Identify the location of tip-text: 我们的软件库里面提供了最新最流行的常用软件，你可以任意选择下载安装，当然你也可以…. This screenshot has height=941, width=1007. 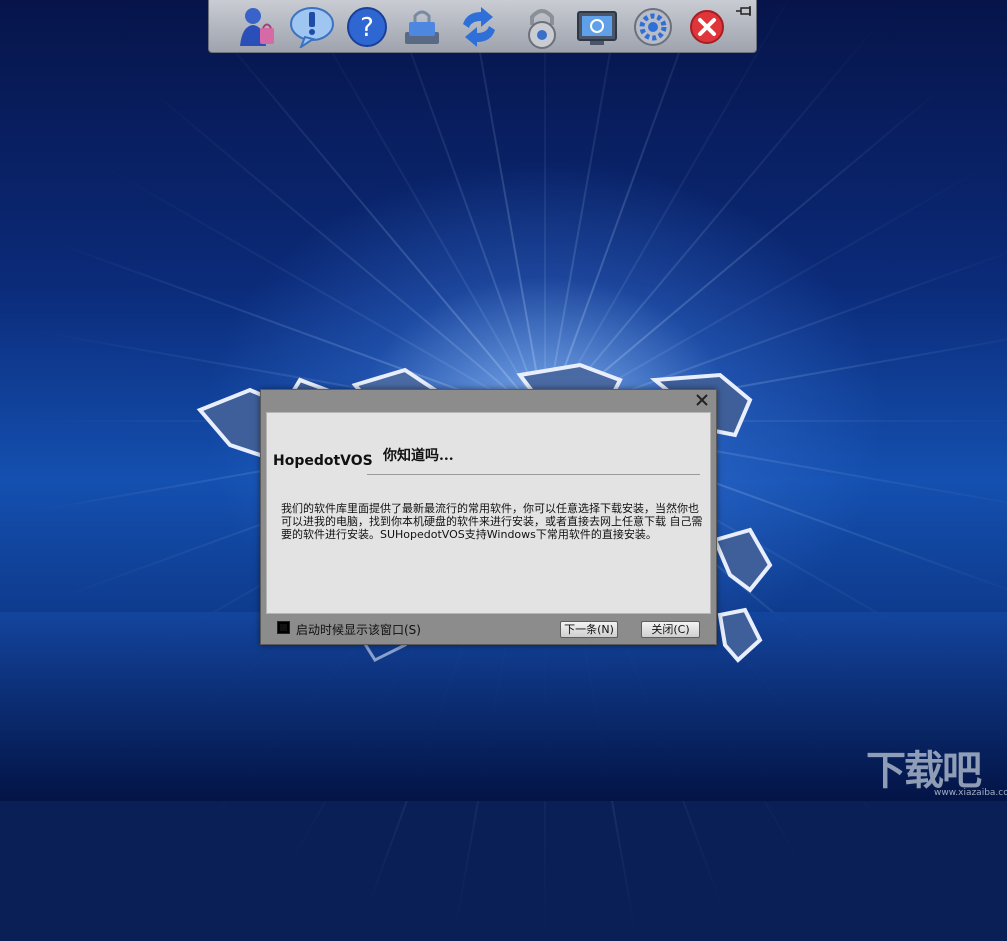
(492, 521).